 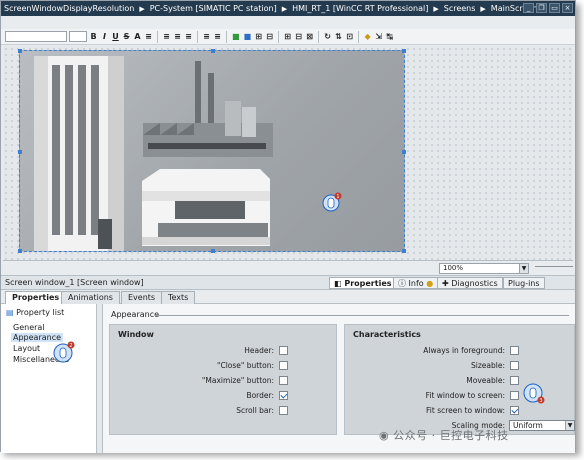 What do you see at coordinates (213, 51) in the screenshot?
I see `resize-handle-n` at bounding box center [213, 51].